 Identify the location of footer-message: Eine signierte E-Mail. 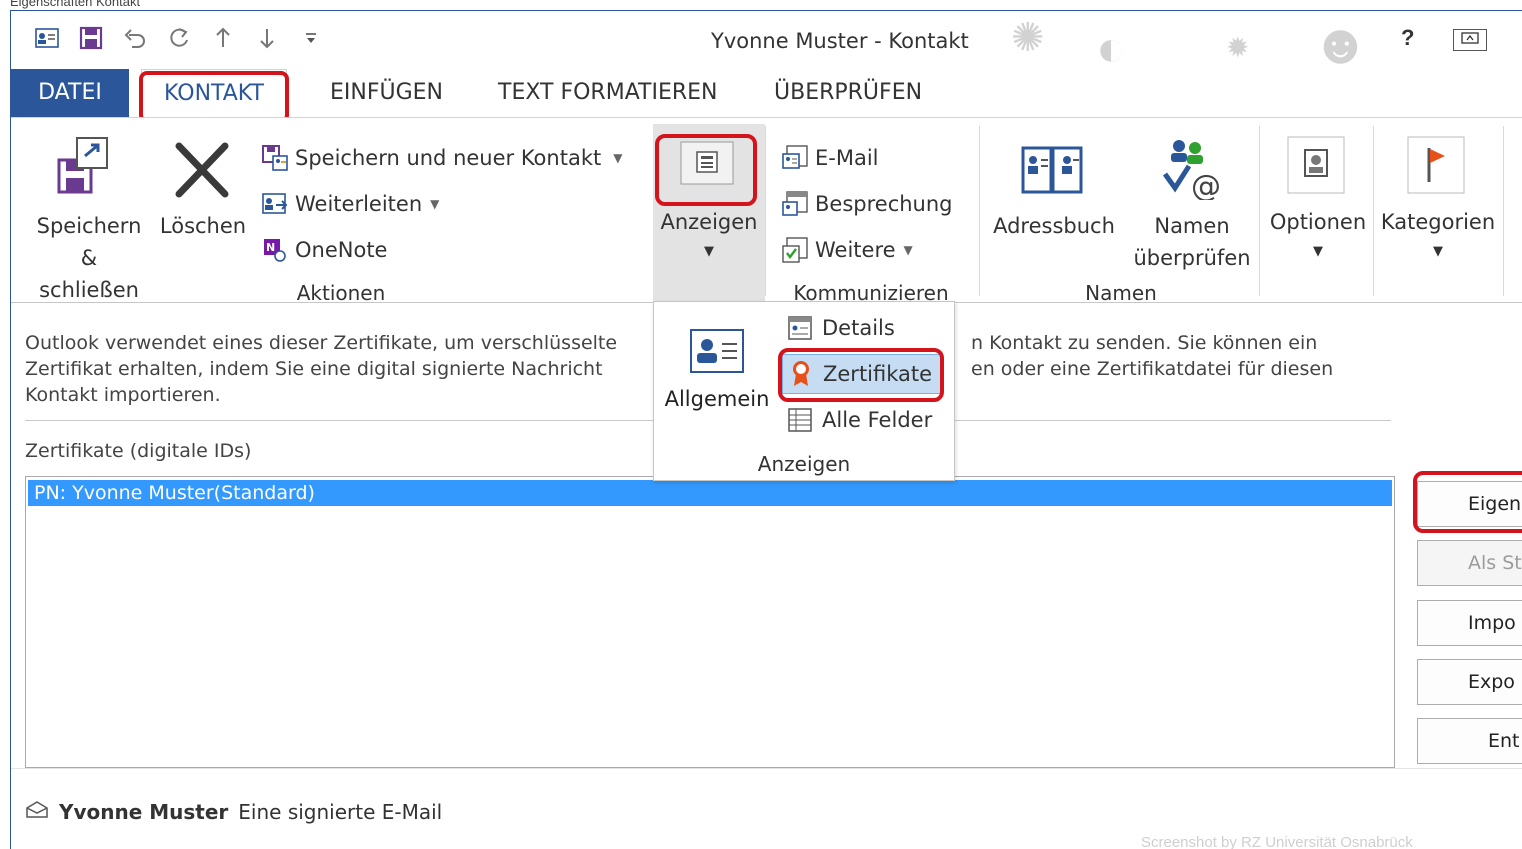
(340, 812).